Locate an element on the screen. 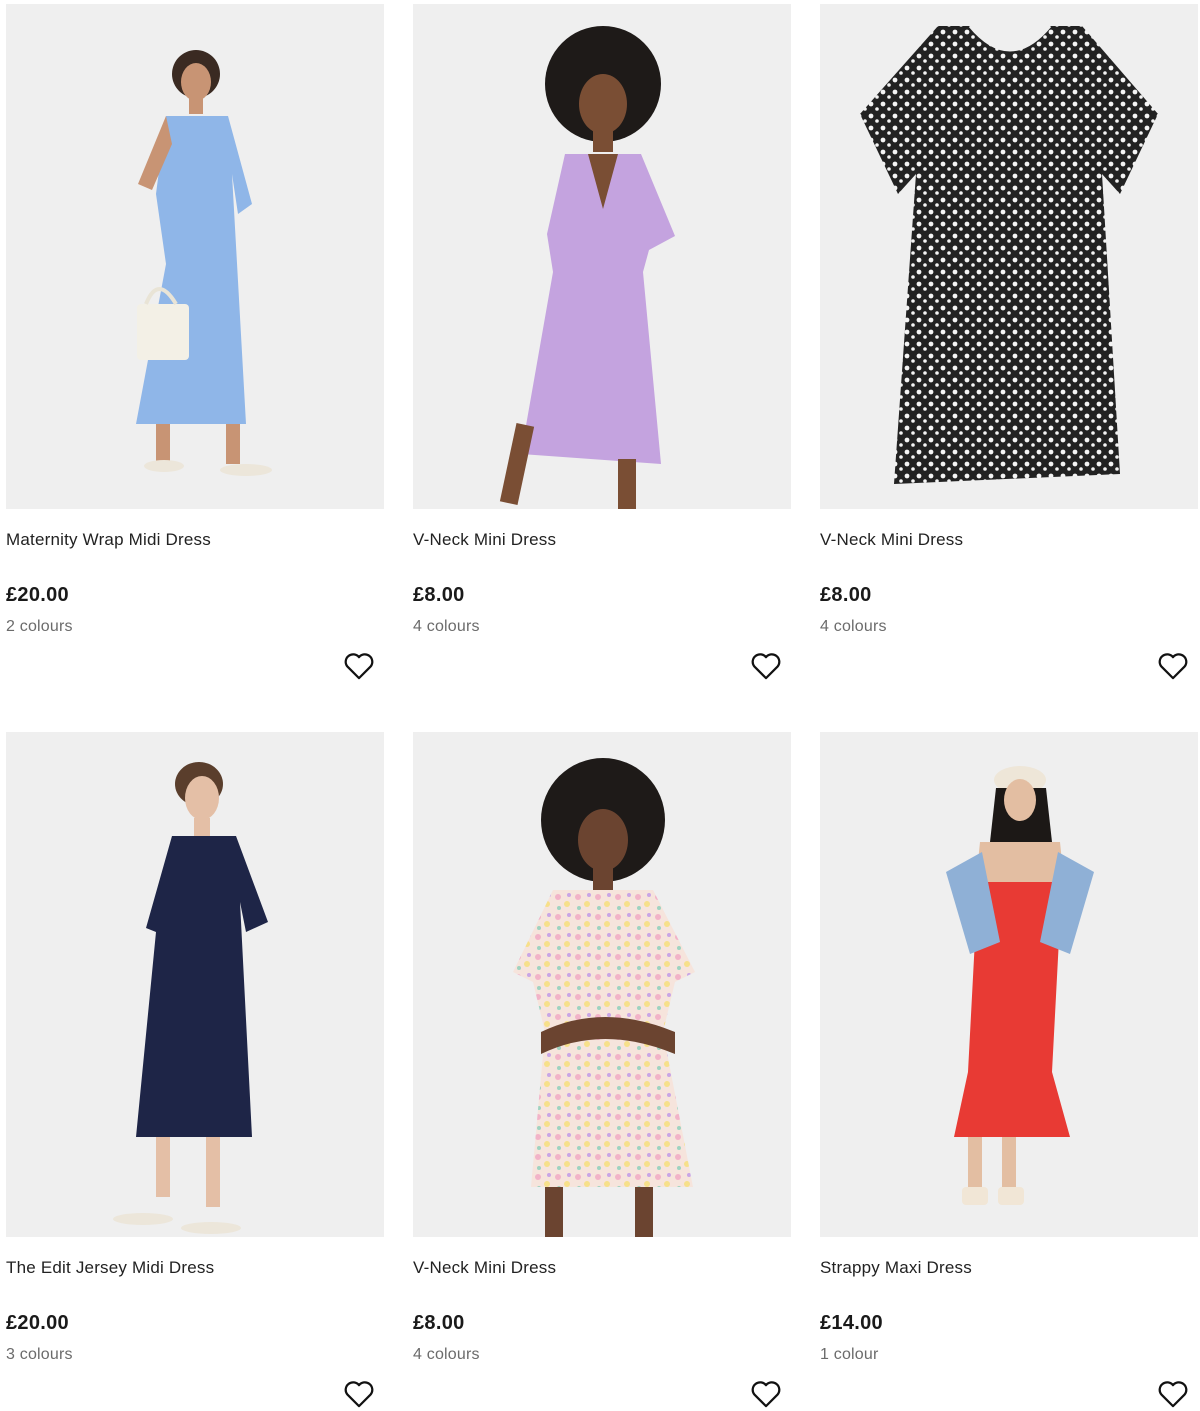  product-colour-count: 1 colour is located at coordinates (849, 1354).